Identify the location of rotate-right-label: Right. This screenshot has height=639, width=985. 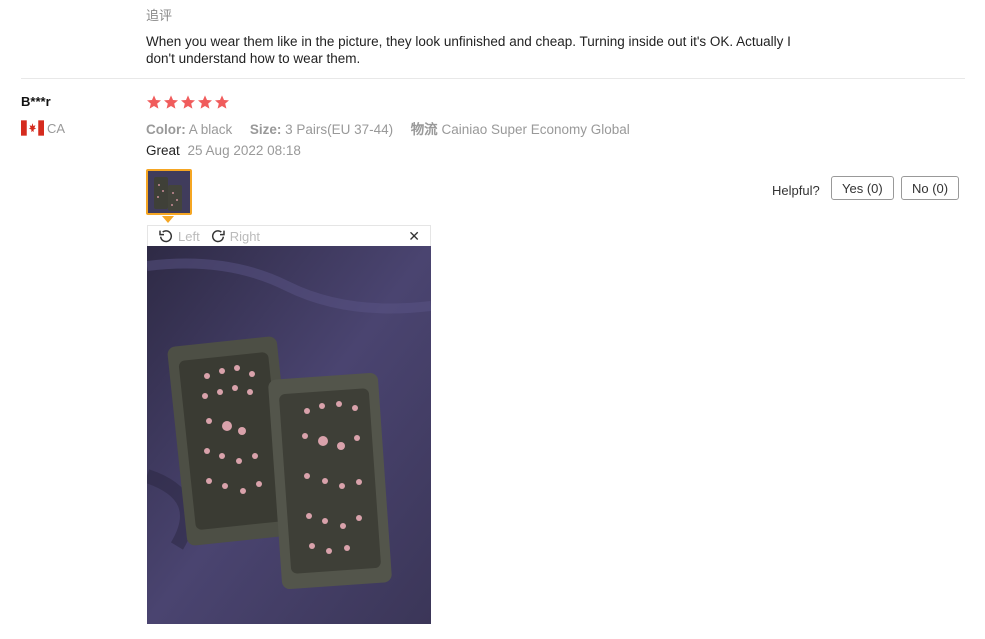
(245, 236).